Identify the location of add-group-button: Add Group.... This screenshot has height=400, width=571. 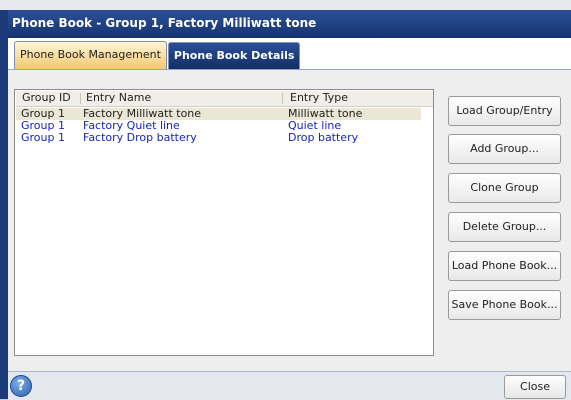
(504, 149).